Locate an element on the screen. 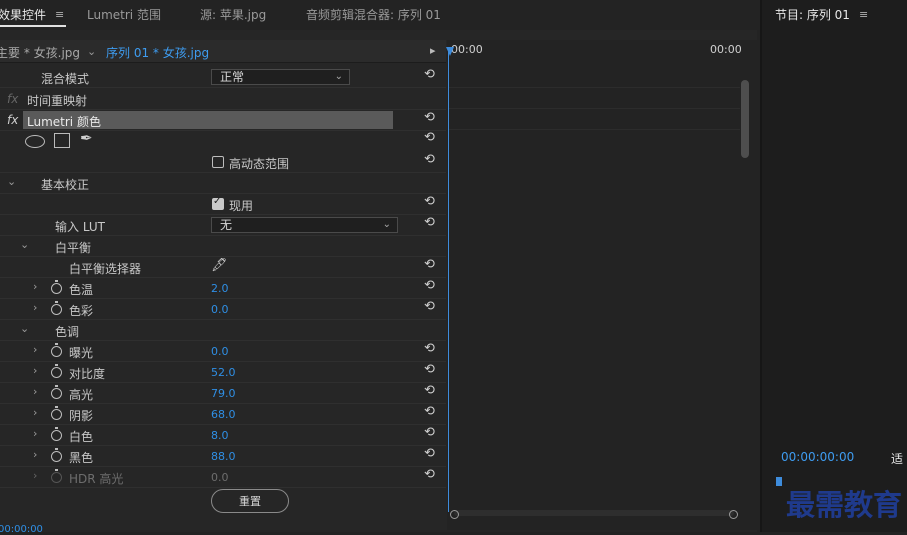 This screenshot has height=535, width=907. wb-selector-label: 白平衡选择器 is located at coordinates (105, 269).